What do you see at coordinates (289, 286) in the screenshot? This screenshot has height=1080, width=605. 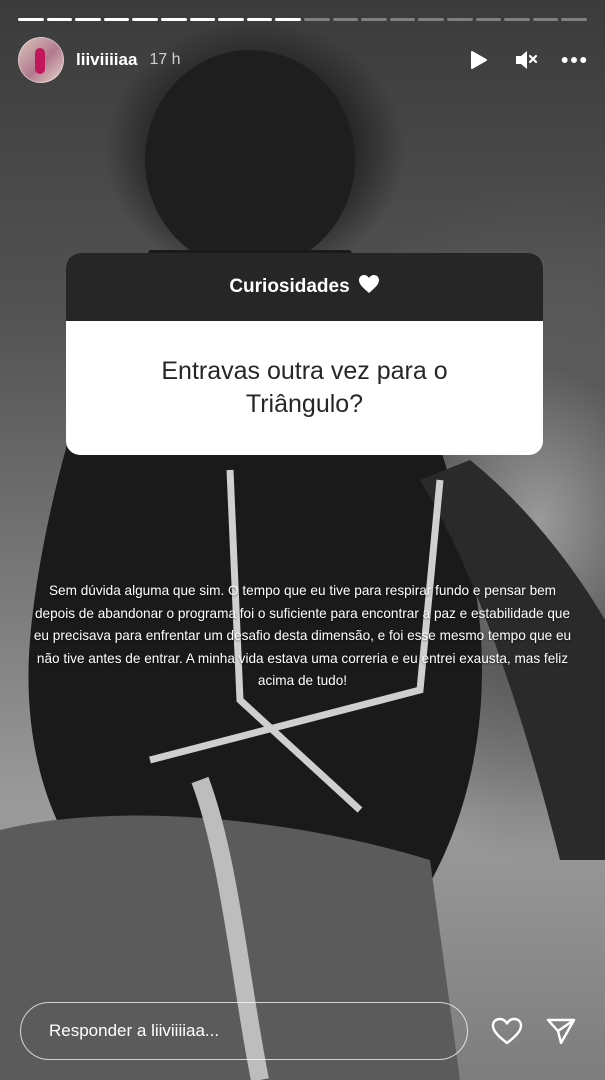 I see `question-sticker-title: Curiosidades` at bounding box center [289, 286].